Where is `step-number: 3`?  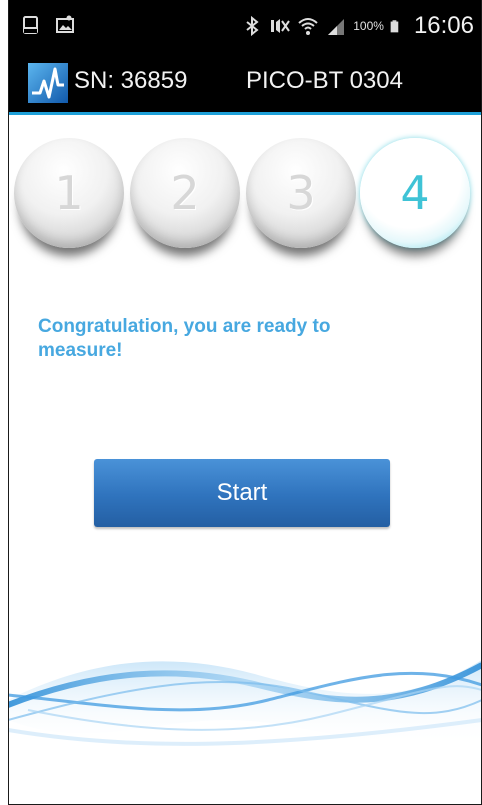 step-number: 3 is located at coordinates (301, 193).